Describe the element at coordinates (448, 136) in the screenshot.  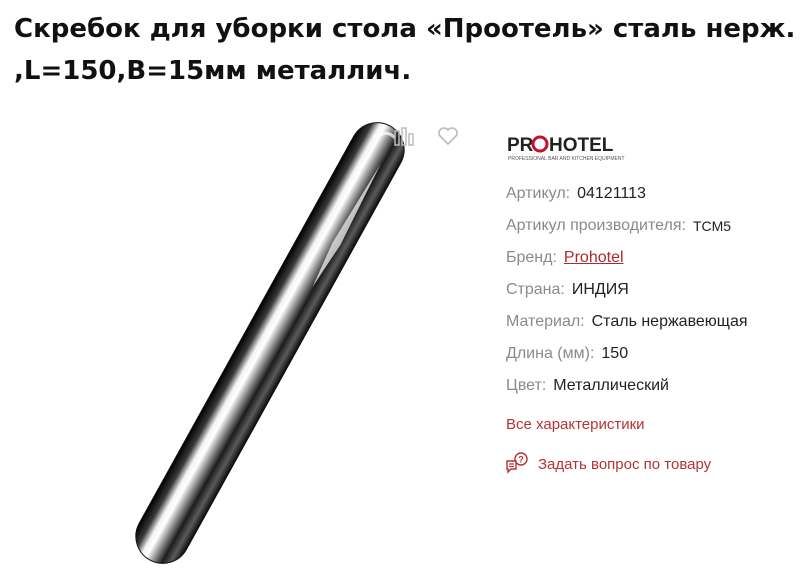
I see `heart-icon` at that location.